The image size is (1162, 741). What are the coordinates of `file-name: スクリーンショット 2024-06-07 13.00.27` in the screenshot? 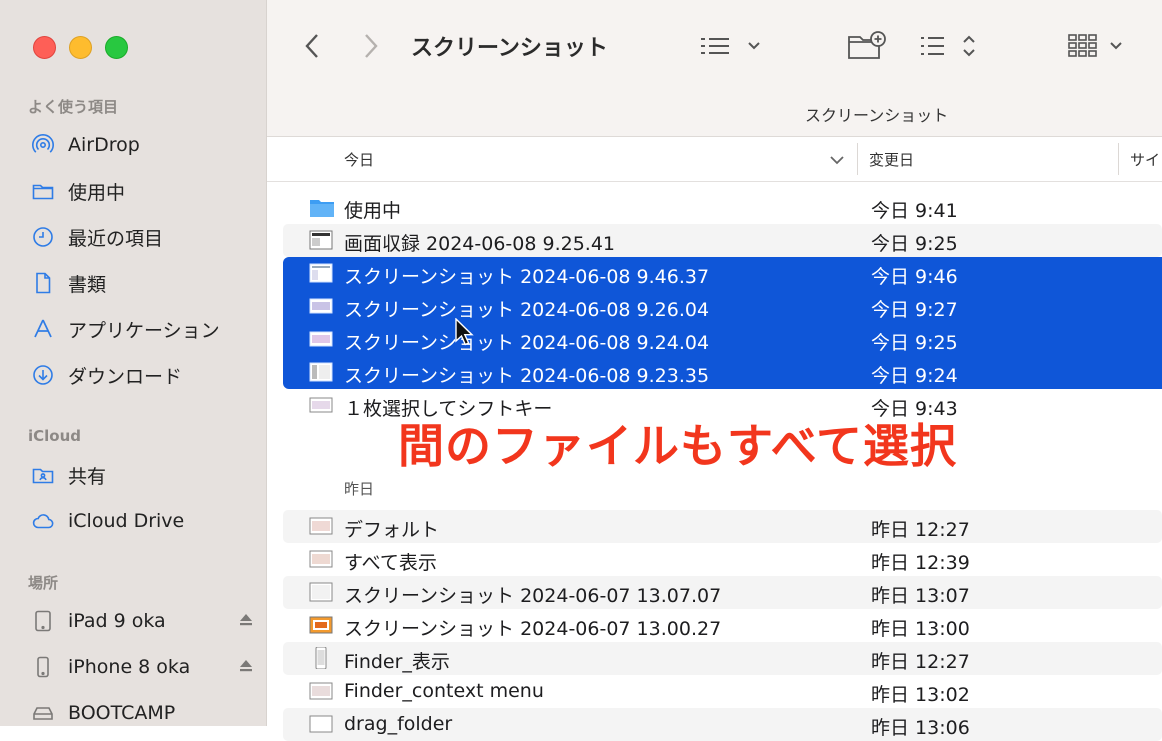 It's located at (533, 629).